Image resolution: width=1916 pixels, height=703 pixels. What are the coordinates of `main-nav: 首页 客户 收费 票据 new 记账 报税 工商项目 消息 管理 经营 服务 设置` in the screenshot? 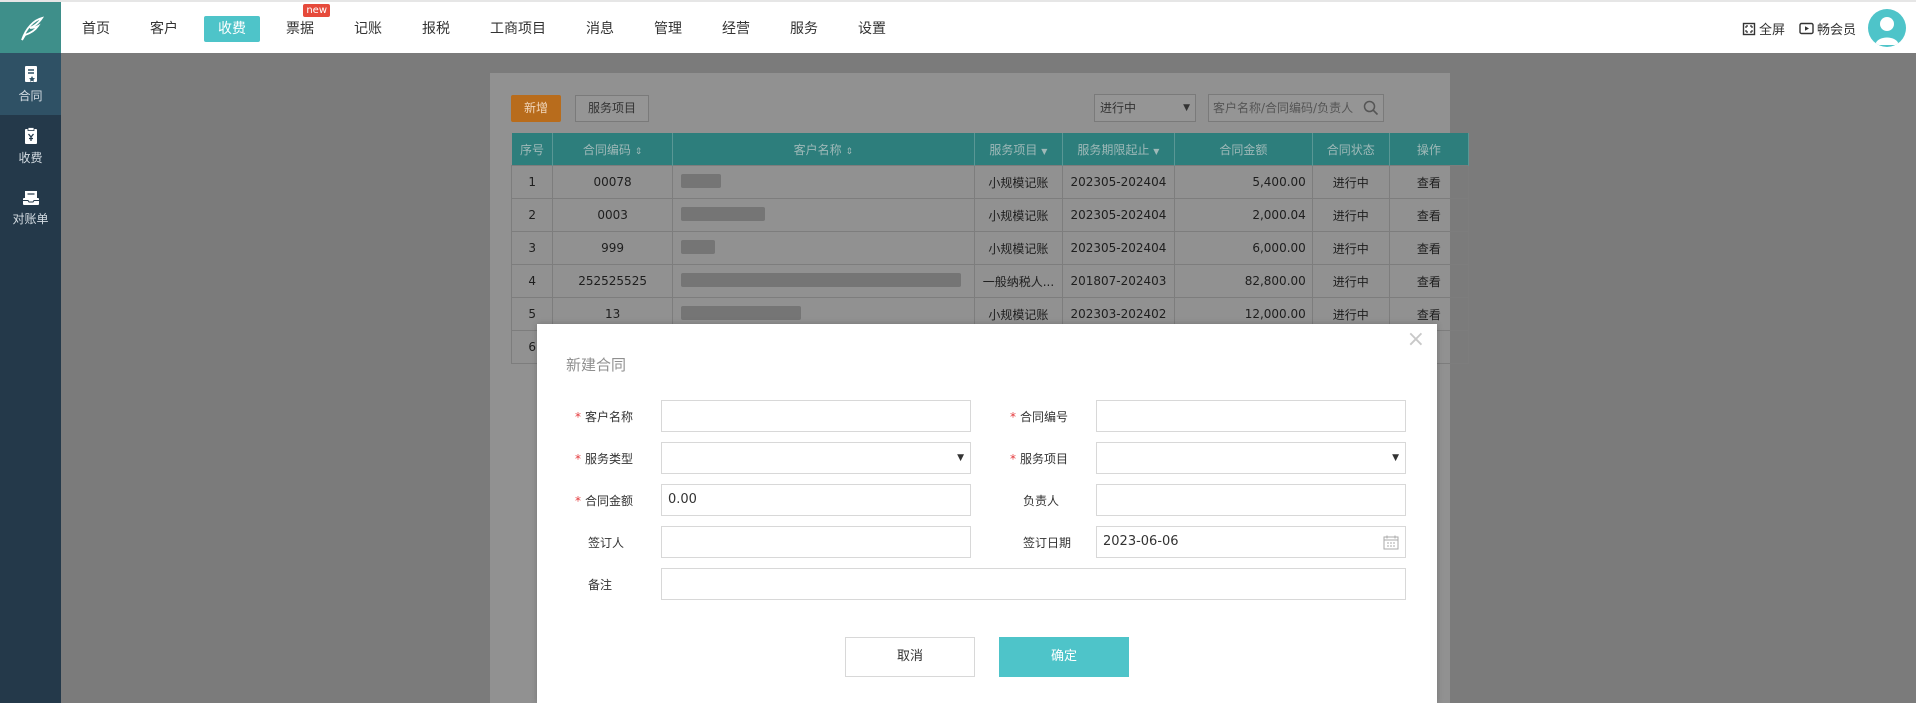 It's located at (490, 28).